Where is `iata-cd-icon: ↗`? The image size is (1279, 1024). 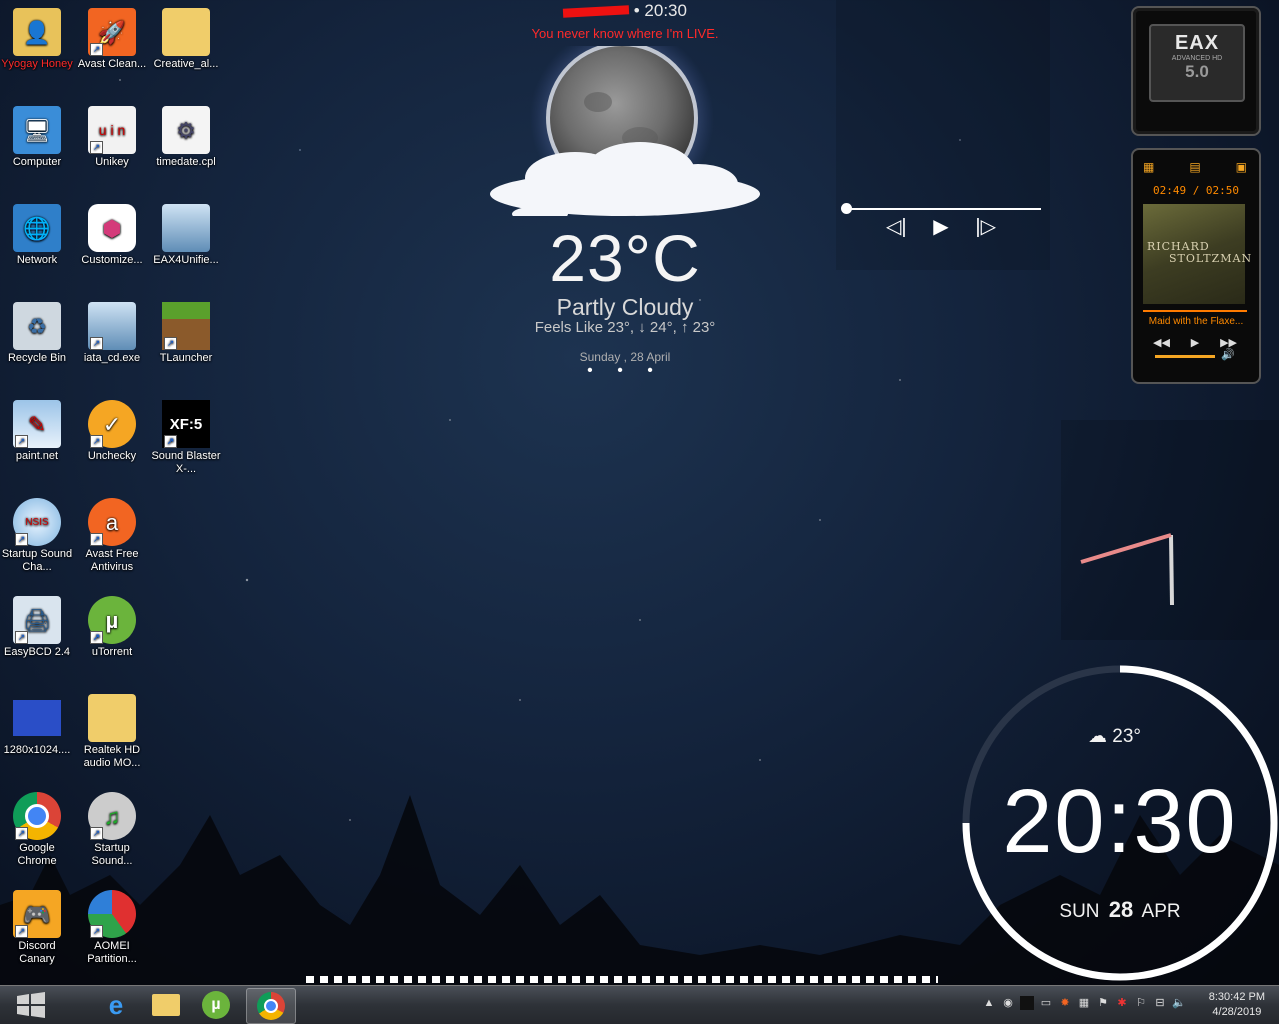
iata-cd-icon: ↗ is located at coordinates (112, 326).